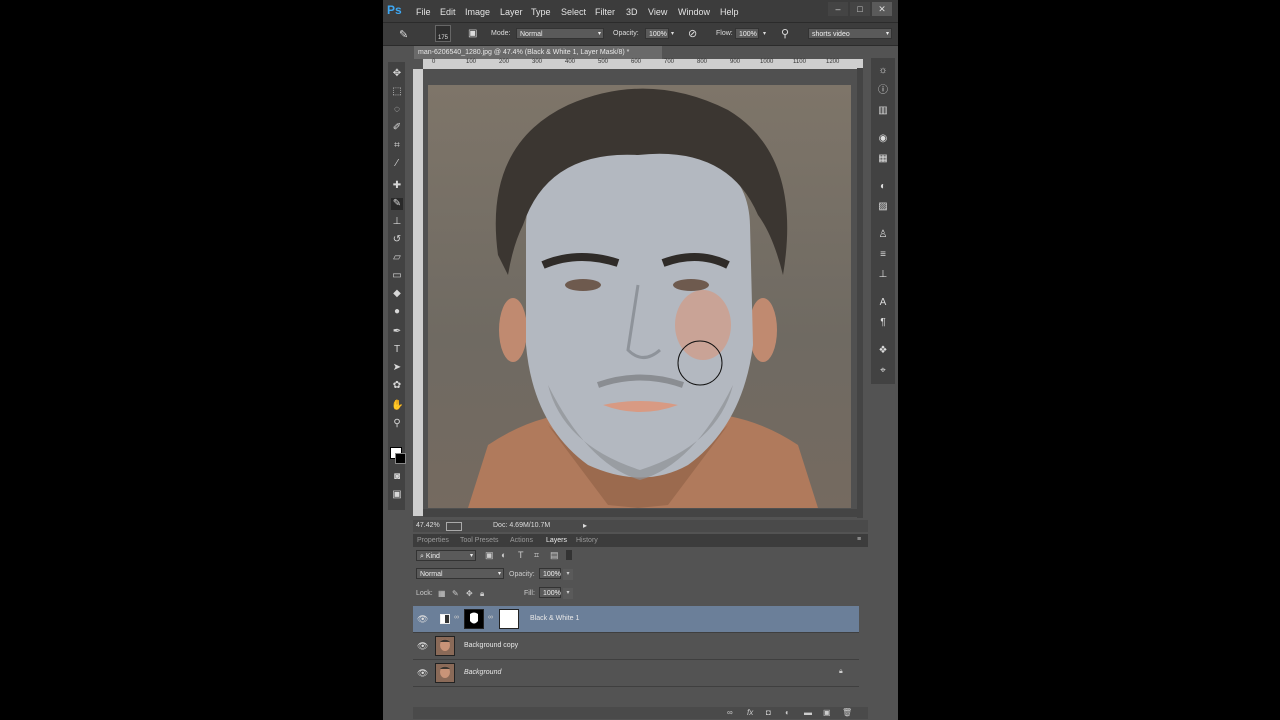 This screenshot has width=1280, height=720. What do you see at coordinates (550, 592) in the screenshot?
I see `fill-field: 100%` at bounding box center [550, 592].